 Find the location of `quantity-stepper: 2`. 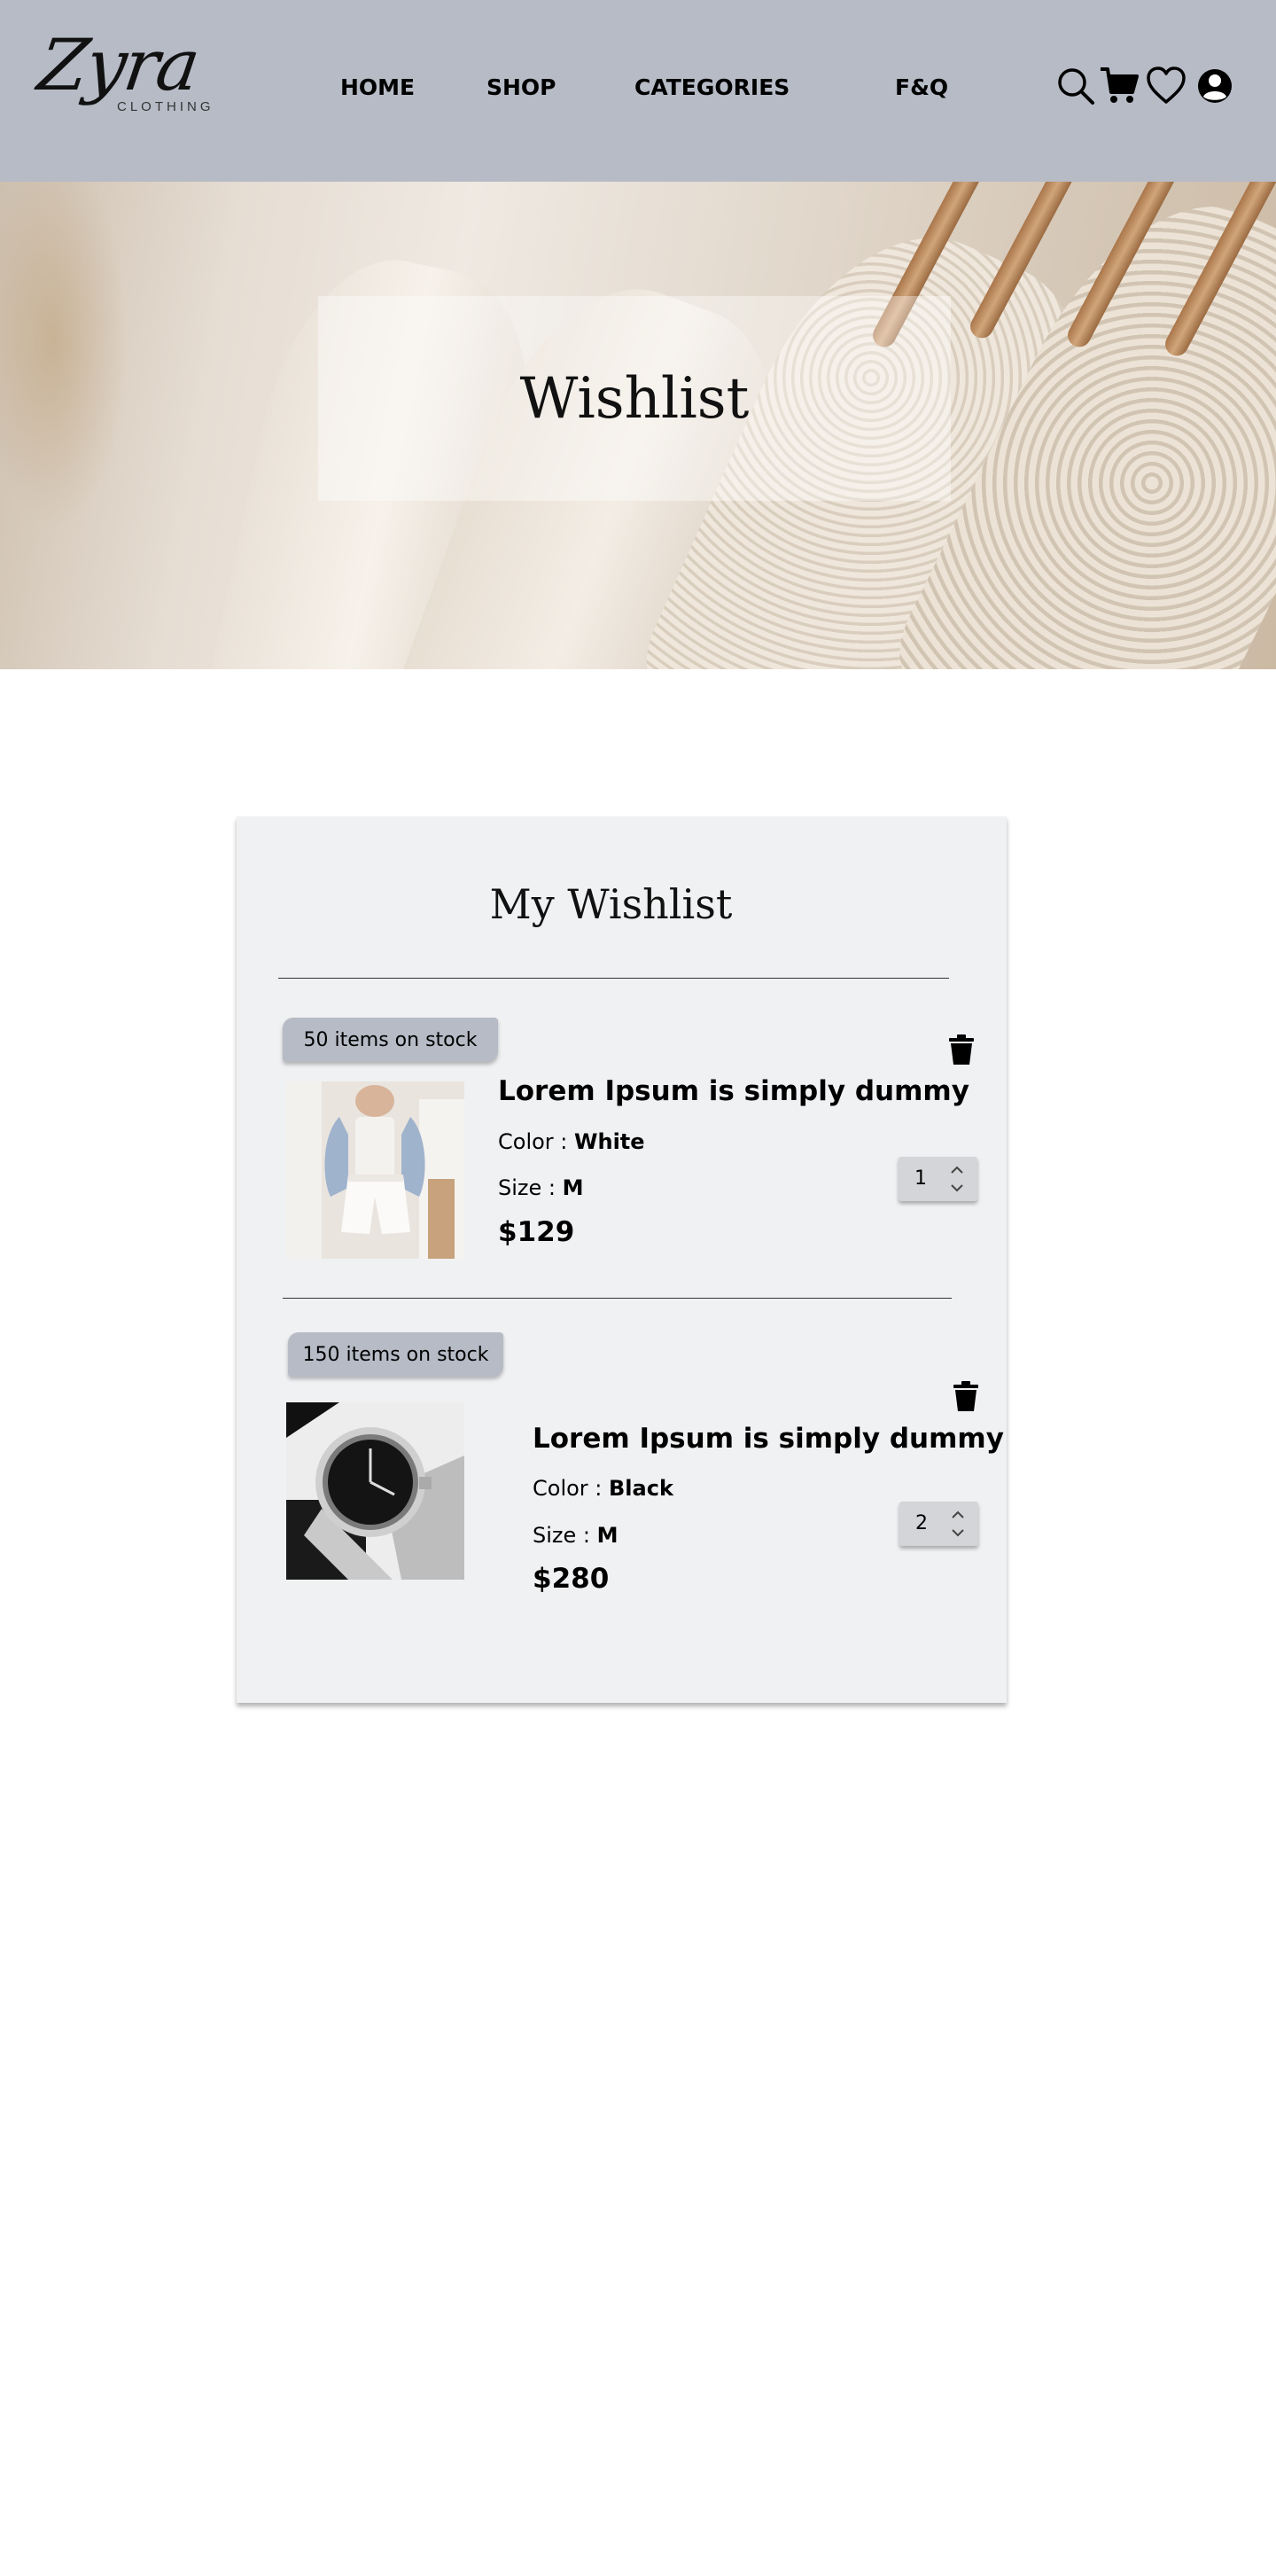

quantity-stepper: 2 is located at coordinates (938, 1524).